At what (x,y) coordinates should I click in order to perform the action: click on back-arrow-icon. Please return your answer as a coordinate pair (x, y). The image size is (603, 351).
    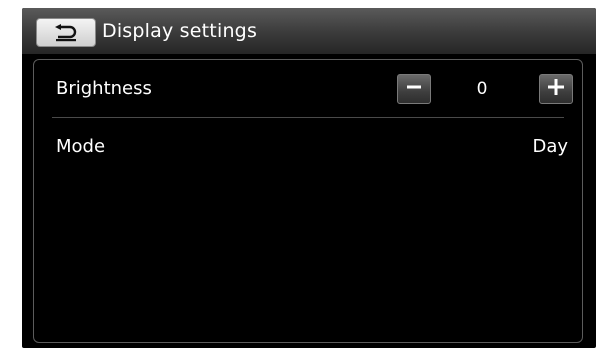
    Looking at the image, I should click on (66, 32).